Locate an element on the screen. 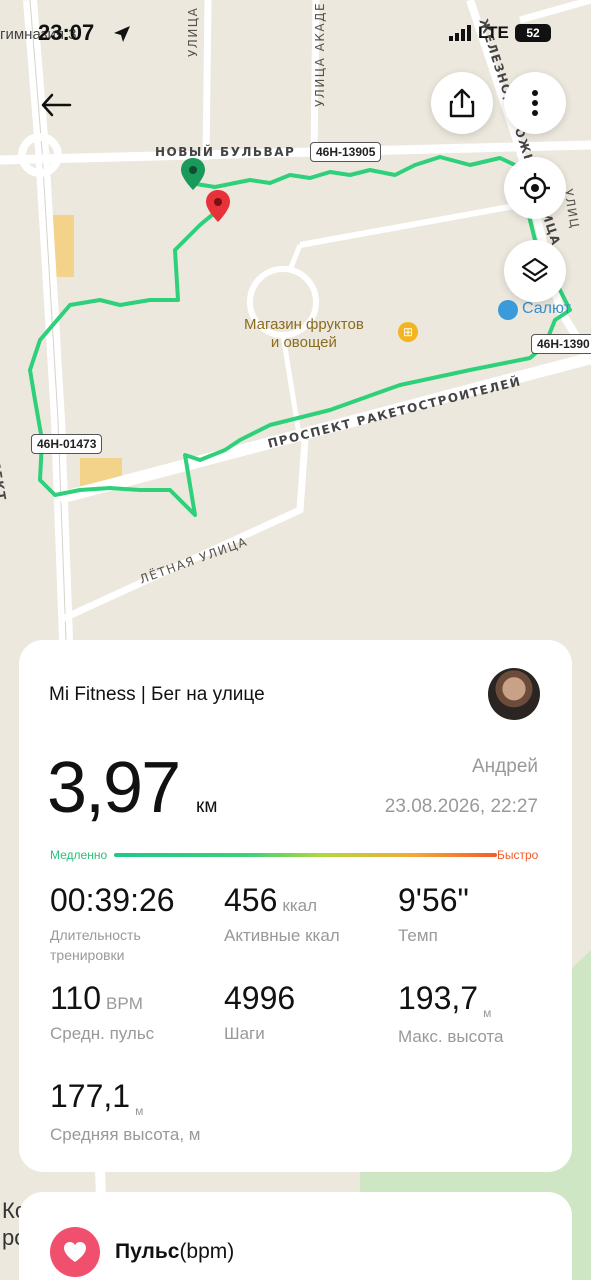 The width and height of the screenshot is (591, 1280). share-icon is located at coordinates (462, 103).